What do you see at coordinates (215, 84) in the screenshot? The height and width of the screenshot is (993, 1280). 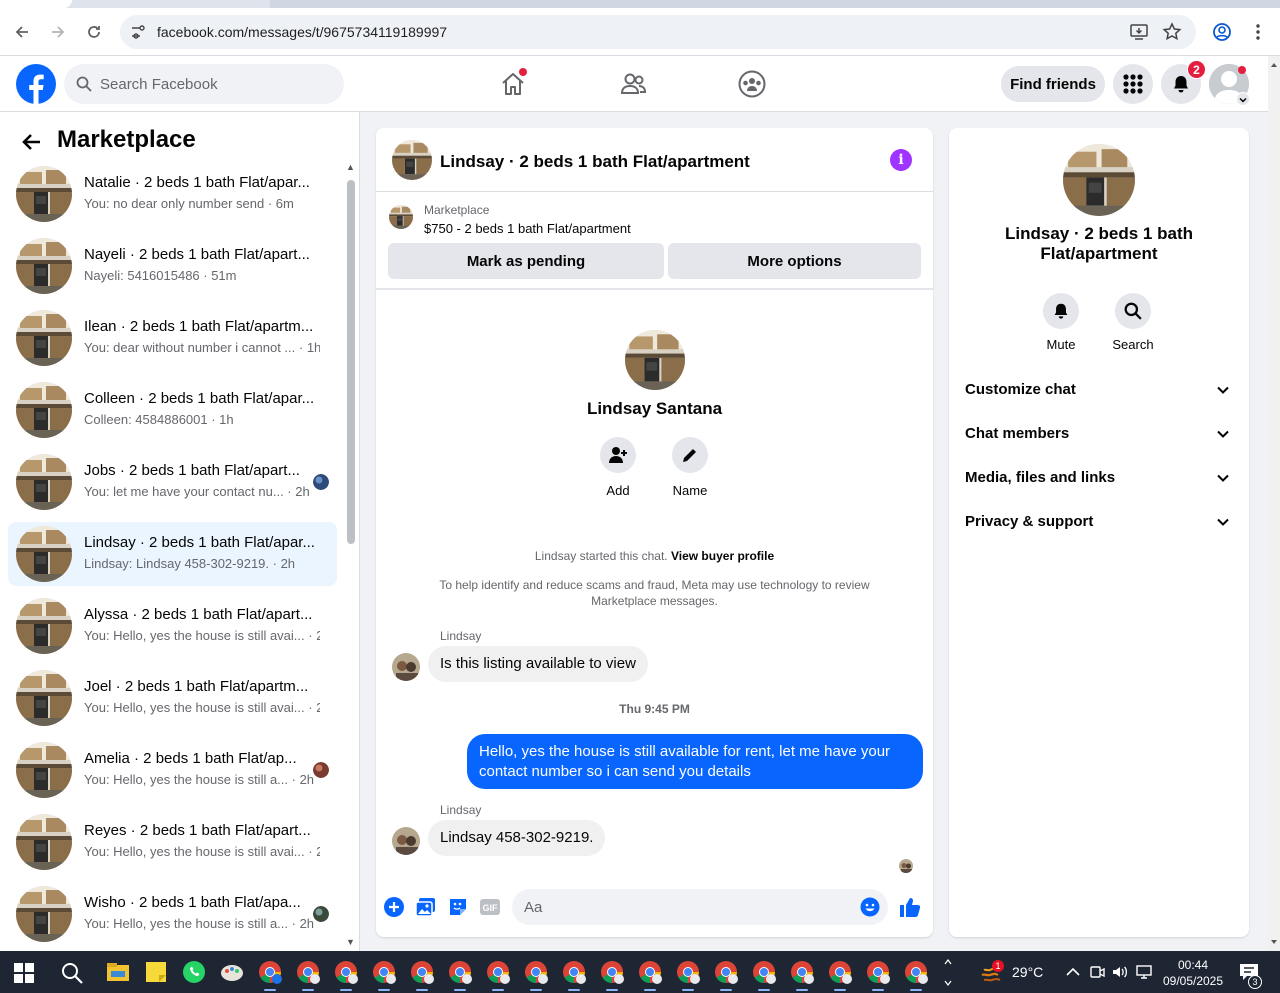 I see `search-input` at bounding box center [215, 84].